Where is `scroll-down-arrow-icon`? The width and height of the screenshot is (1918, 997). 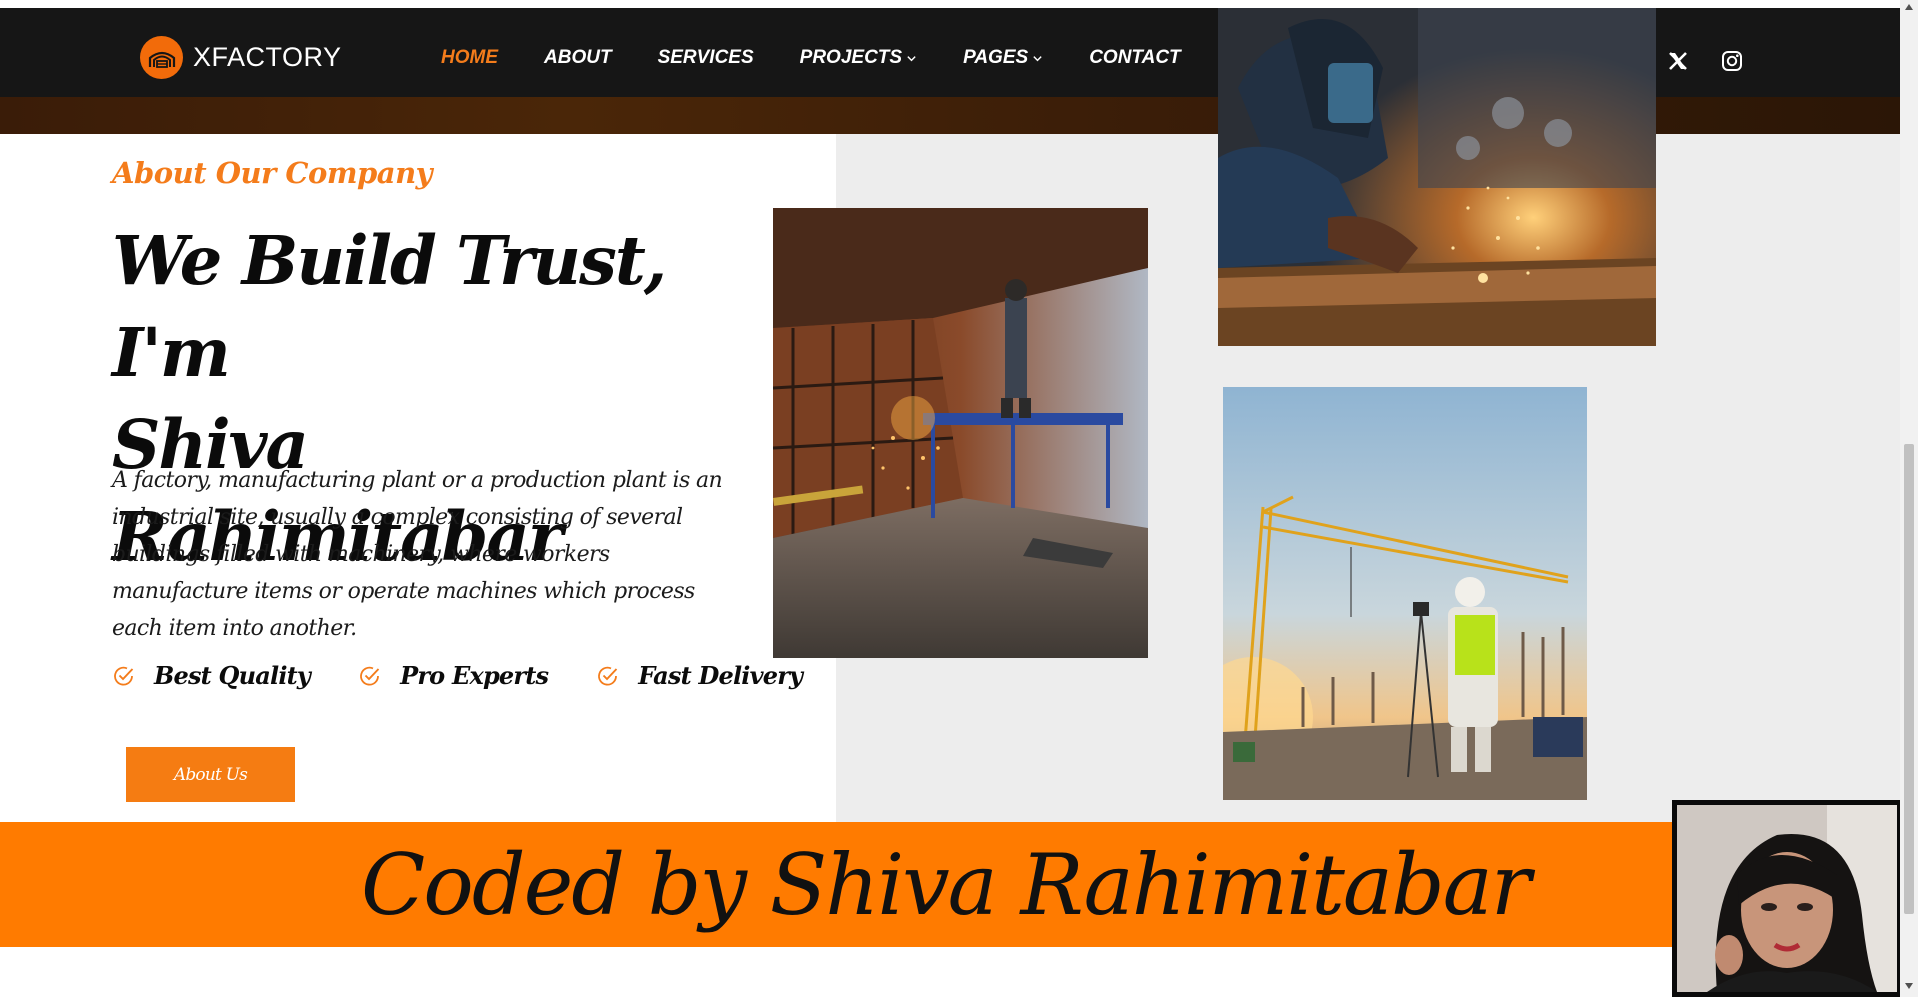
scroll-down-arrow-icon is located at coordinates (1909, 986).